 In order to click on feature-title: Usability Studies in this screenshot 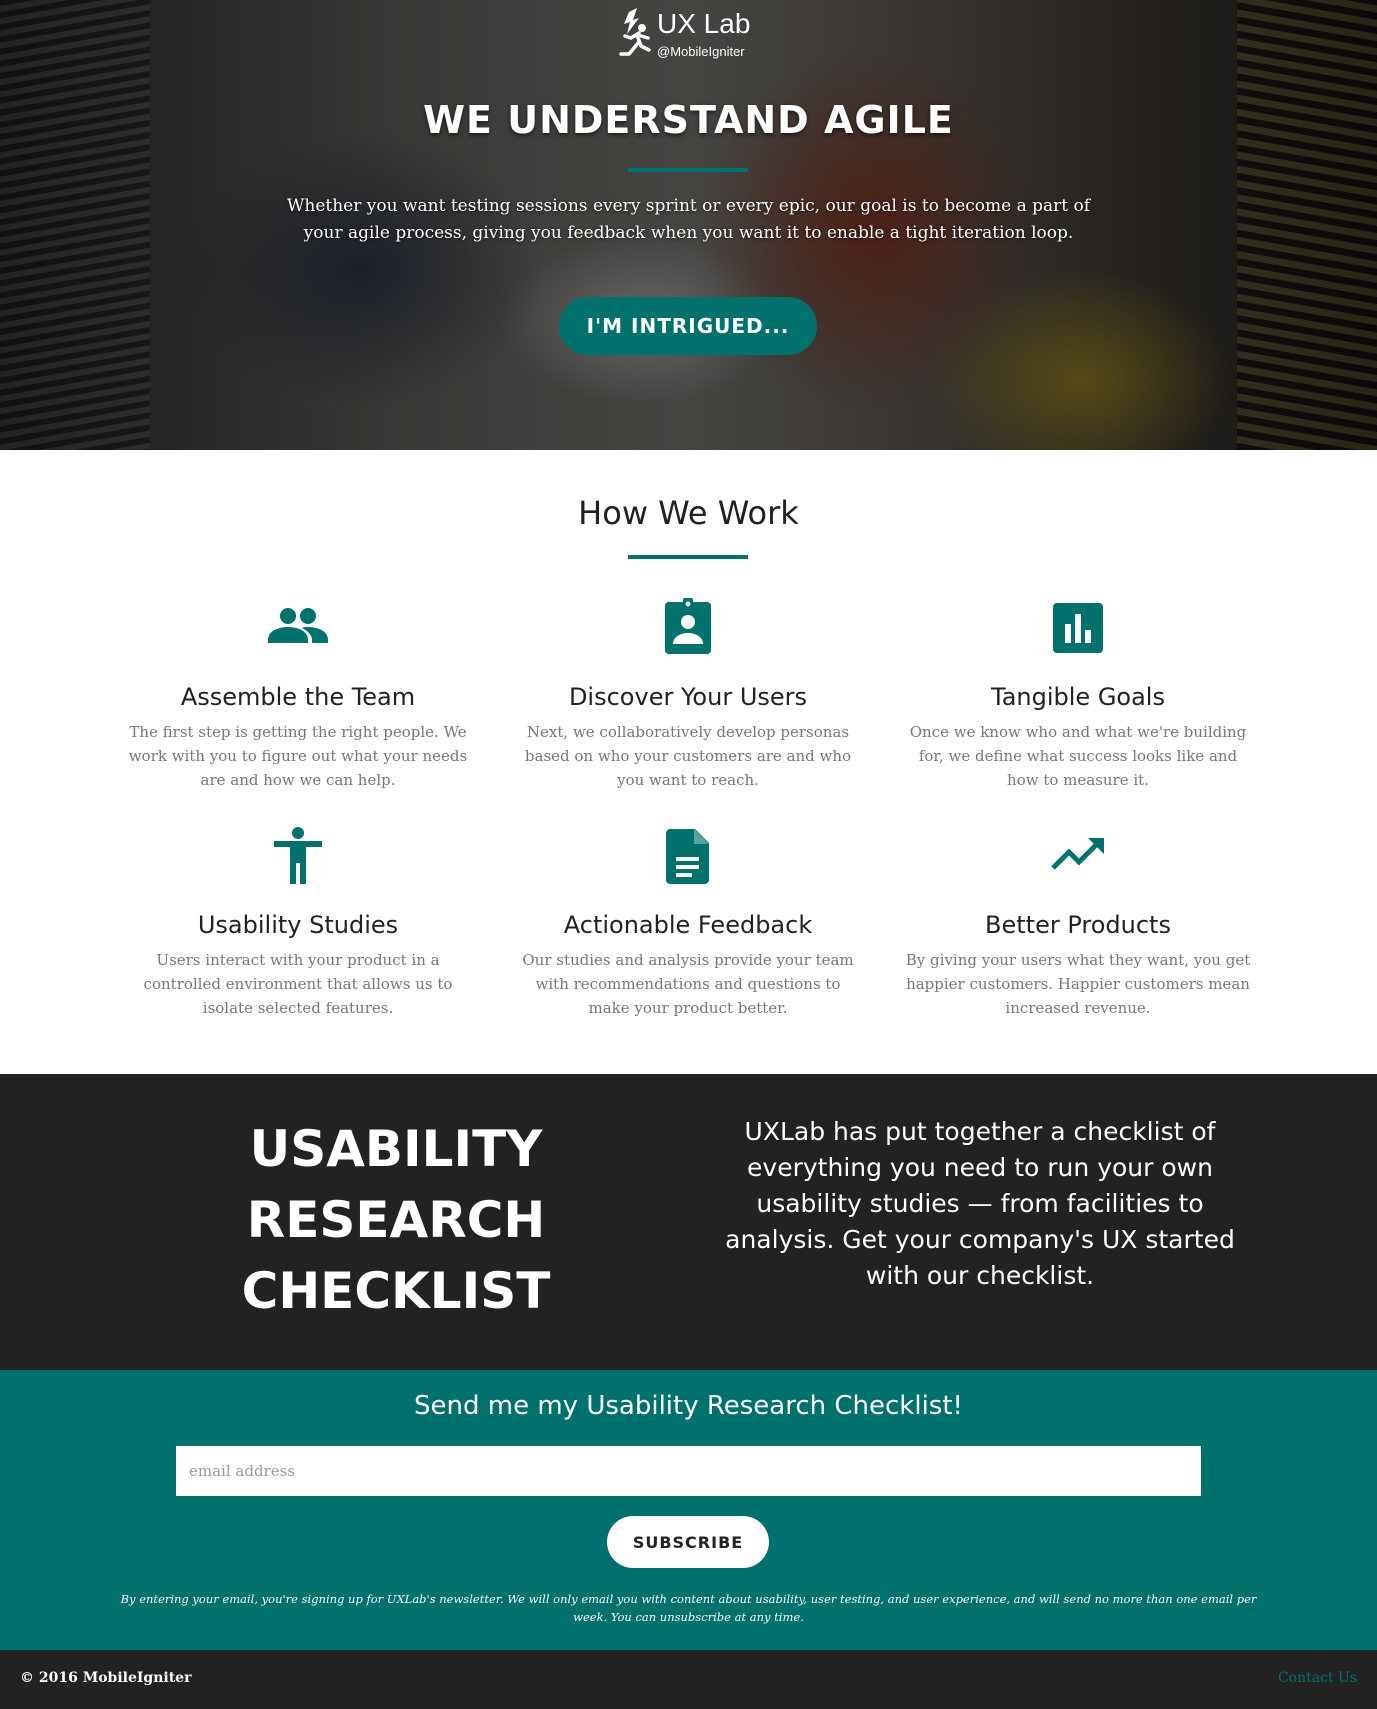, I will do `click(298, 925)`.